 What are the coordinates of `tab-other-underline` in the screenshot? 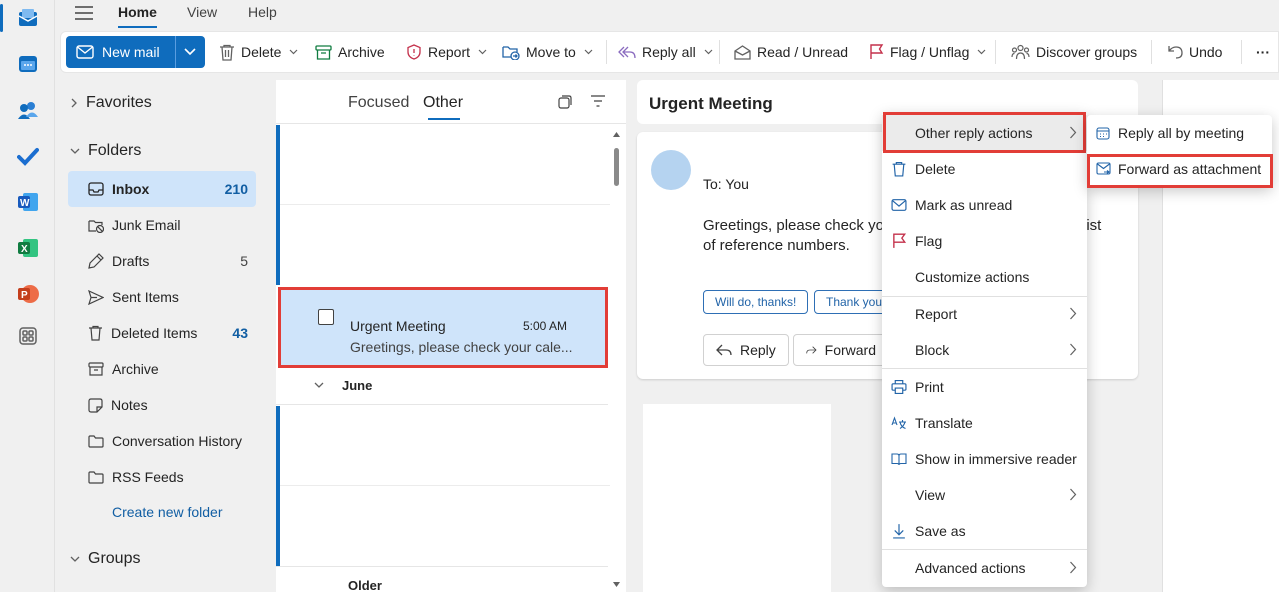 It's located at (444, 119).